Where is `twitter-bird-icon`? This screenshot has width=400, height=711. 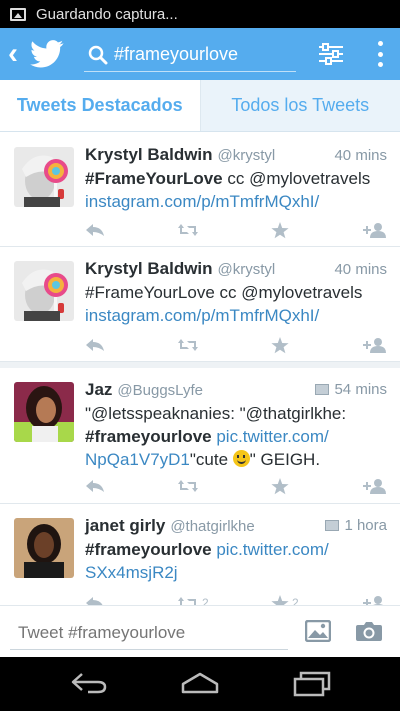 twitter-bird-icon is located at coordinates (47, 54).